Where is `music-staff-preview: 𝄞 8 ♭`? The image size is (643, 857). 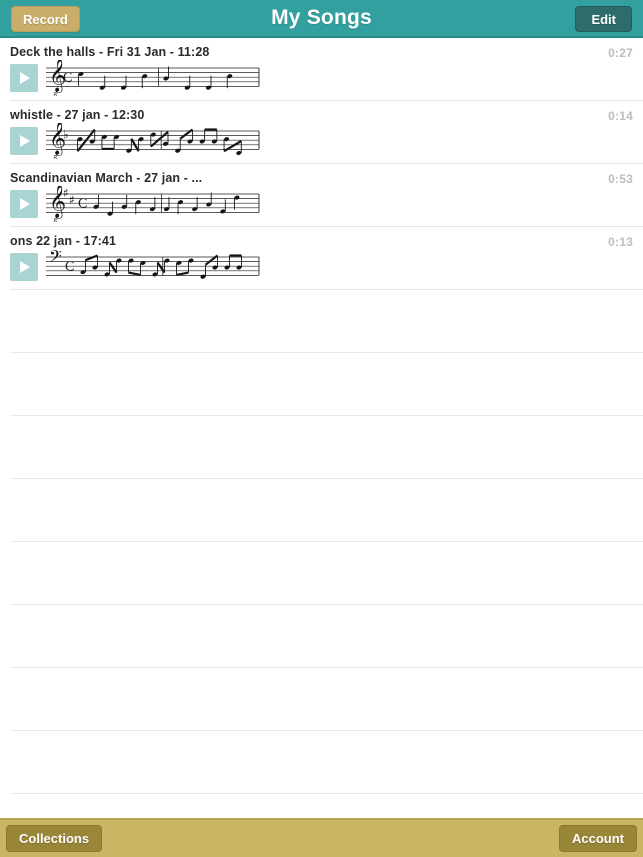 music-staff-preview: 𝄞 8 ♭ is located at coordinates (154, 141).